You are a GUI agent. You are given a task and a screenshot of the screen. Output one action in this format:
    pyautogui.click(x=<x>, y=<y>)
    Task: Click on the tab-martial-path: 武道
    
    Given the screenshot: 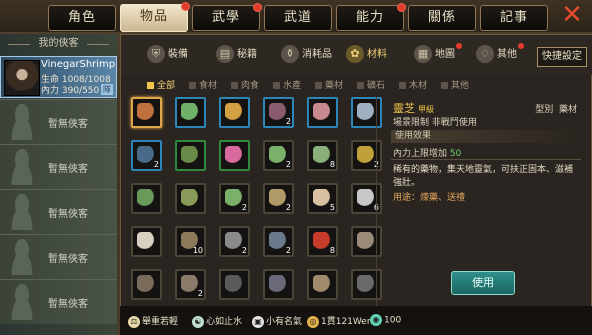 What is the action you would take?
    pyautogui.click(x=298, y=18)
    